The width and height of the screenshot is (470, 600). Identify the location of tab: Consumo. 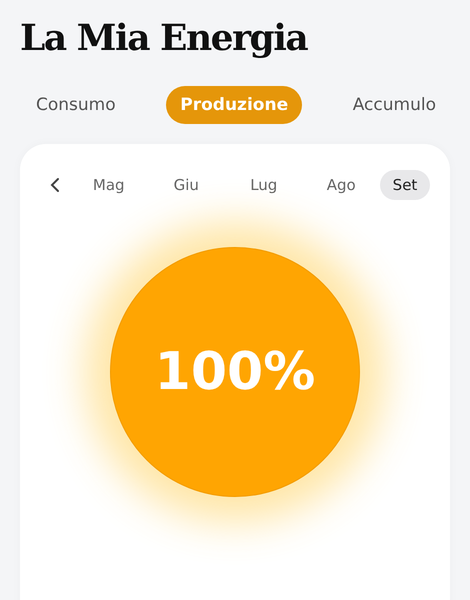
(76, 105).